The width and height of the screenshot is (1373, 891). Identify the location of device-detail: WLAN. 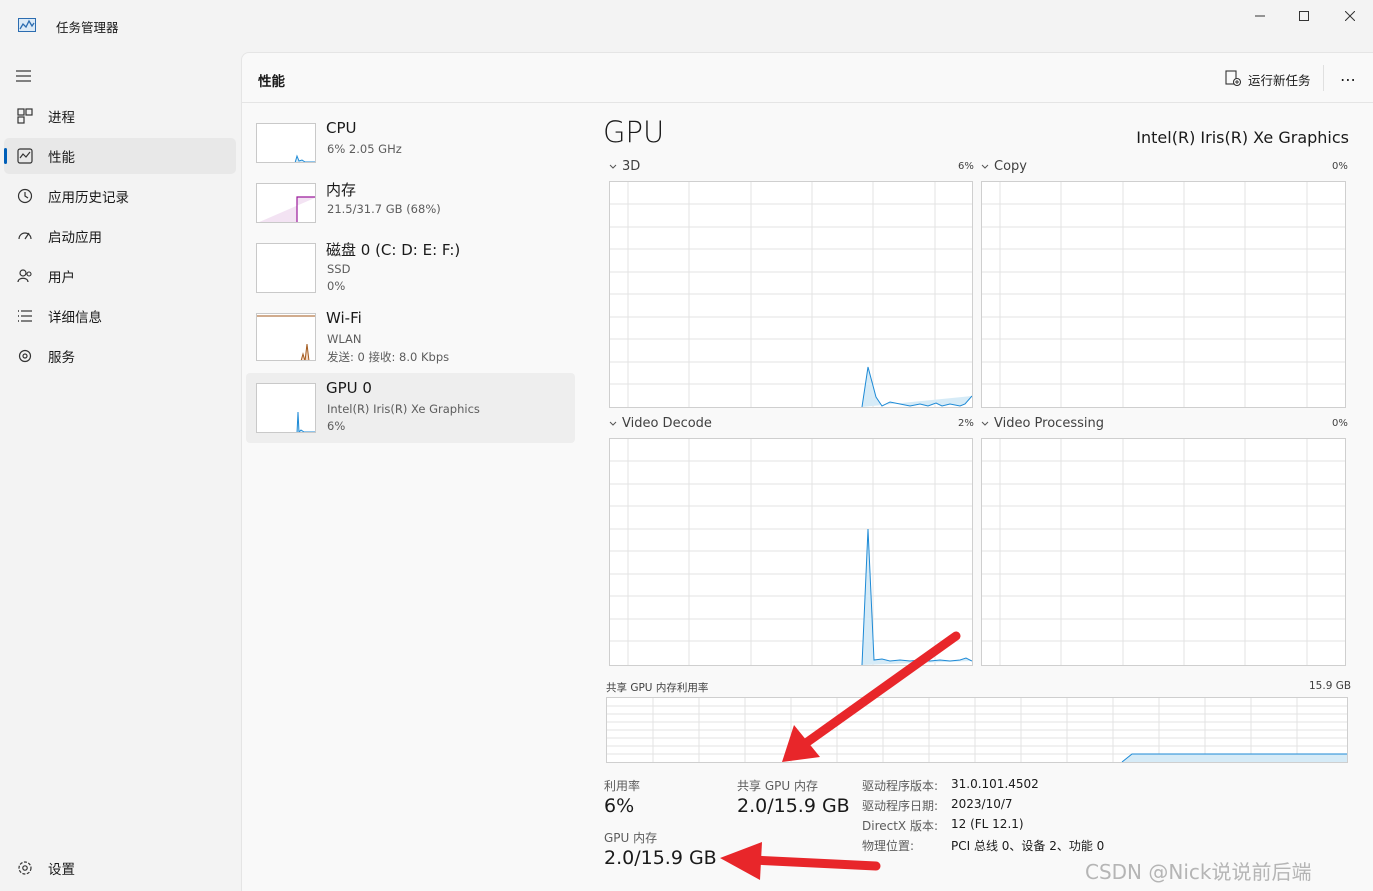
(344, 339).